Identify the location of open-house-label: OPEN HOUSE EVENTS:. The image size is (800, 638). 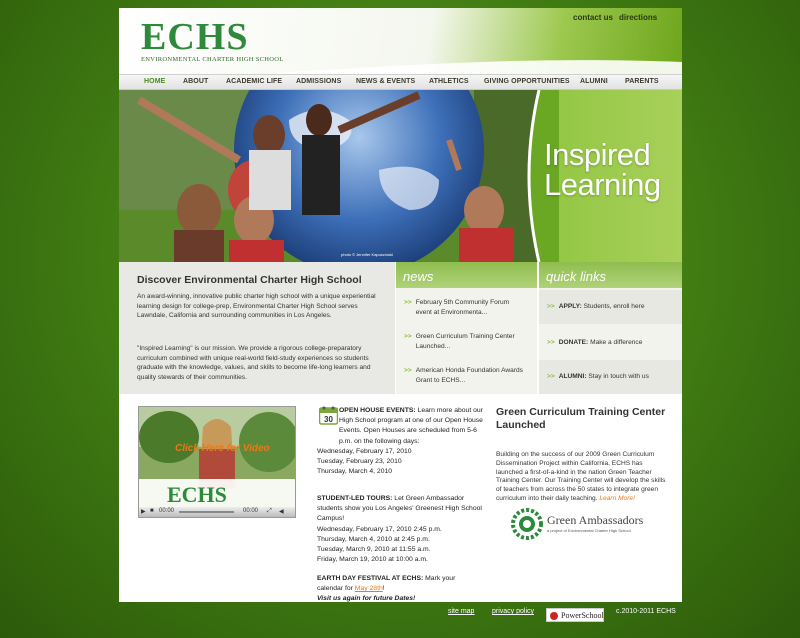
(377, 410).